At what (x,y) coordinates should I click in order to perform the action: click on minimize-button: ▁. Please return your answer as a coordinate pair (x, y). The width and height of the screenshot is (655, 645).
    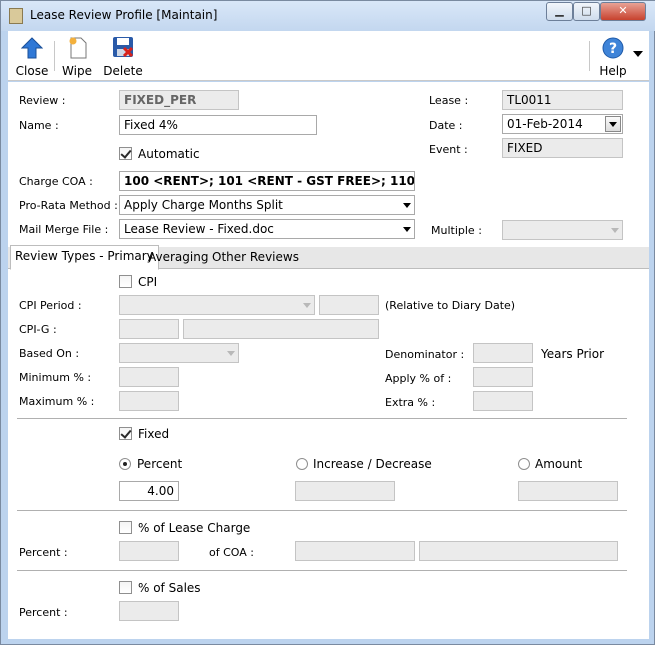
    Looking at the image, I should click on (559, 11).